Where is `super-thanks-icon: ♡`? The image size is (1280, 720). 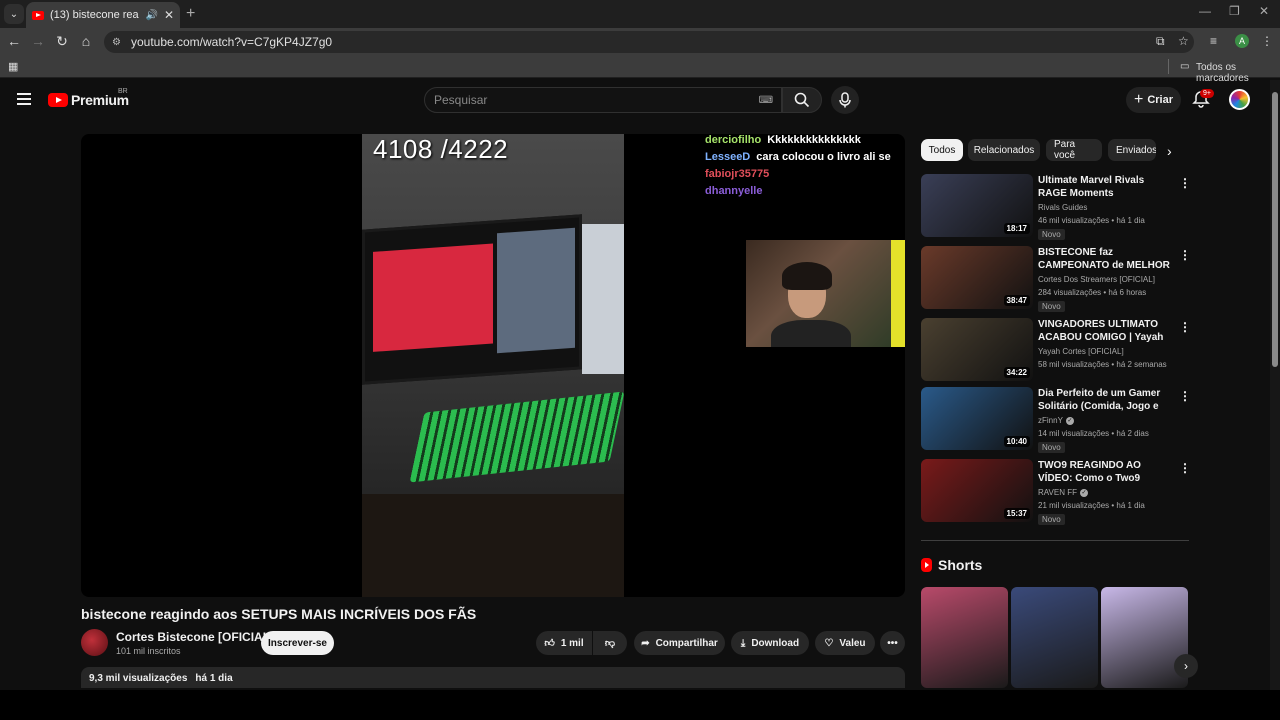 super-thanks-icon: ♡ is located at coordinates (829, 643).